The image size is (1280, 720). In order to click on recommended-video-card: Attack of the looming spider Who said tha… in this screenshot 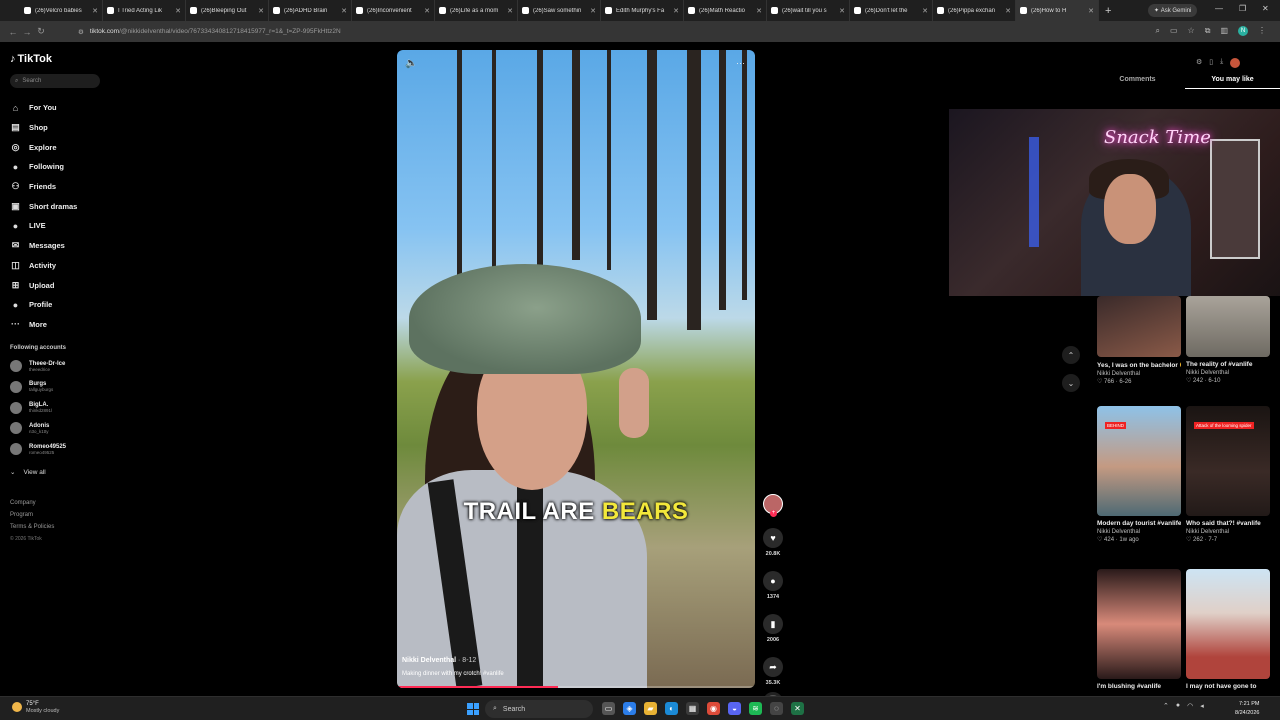, I will do `click(1228, 474)`.